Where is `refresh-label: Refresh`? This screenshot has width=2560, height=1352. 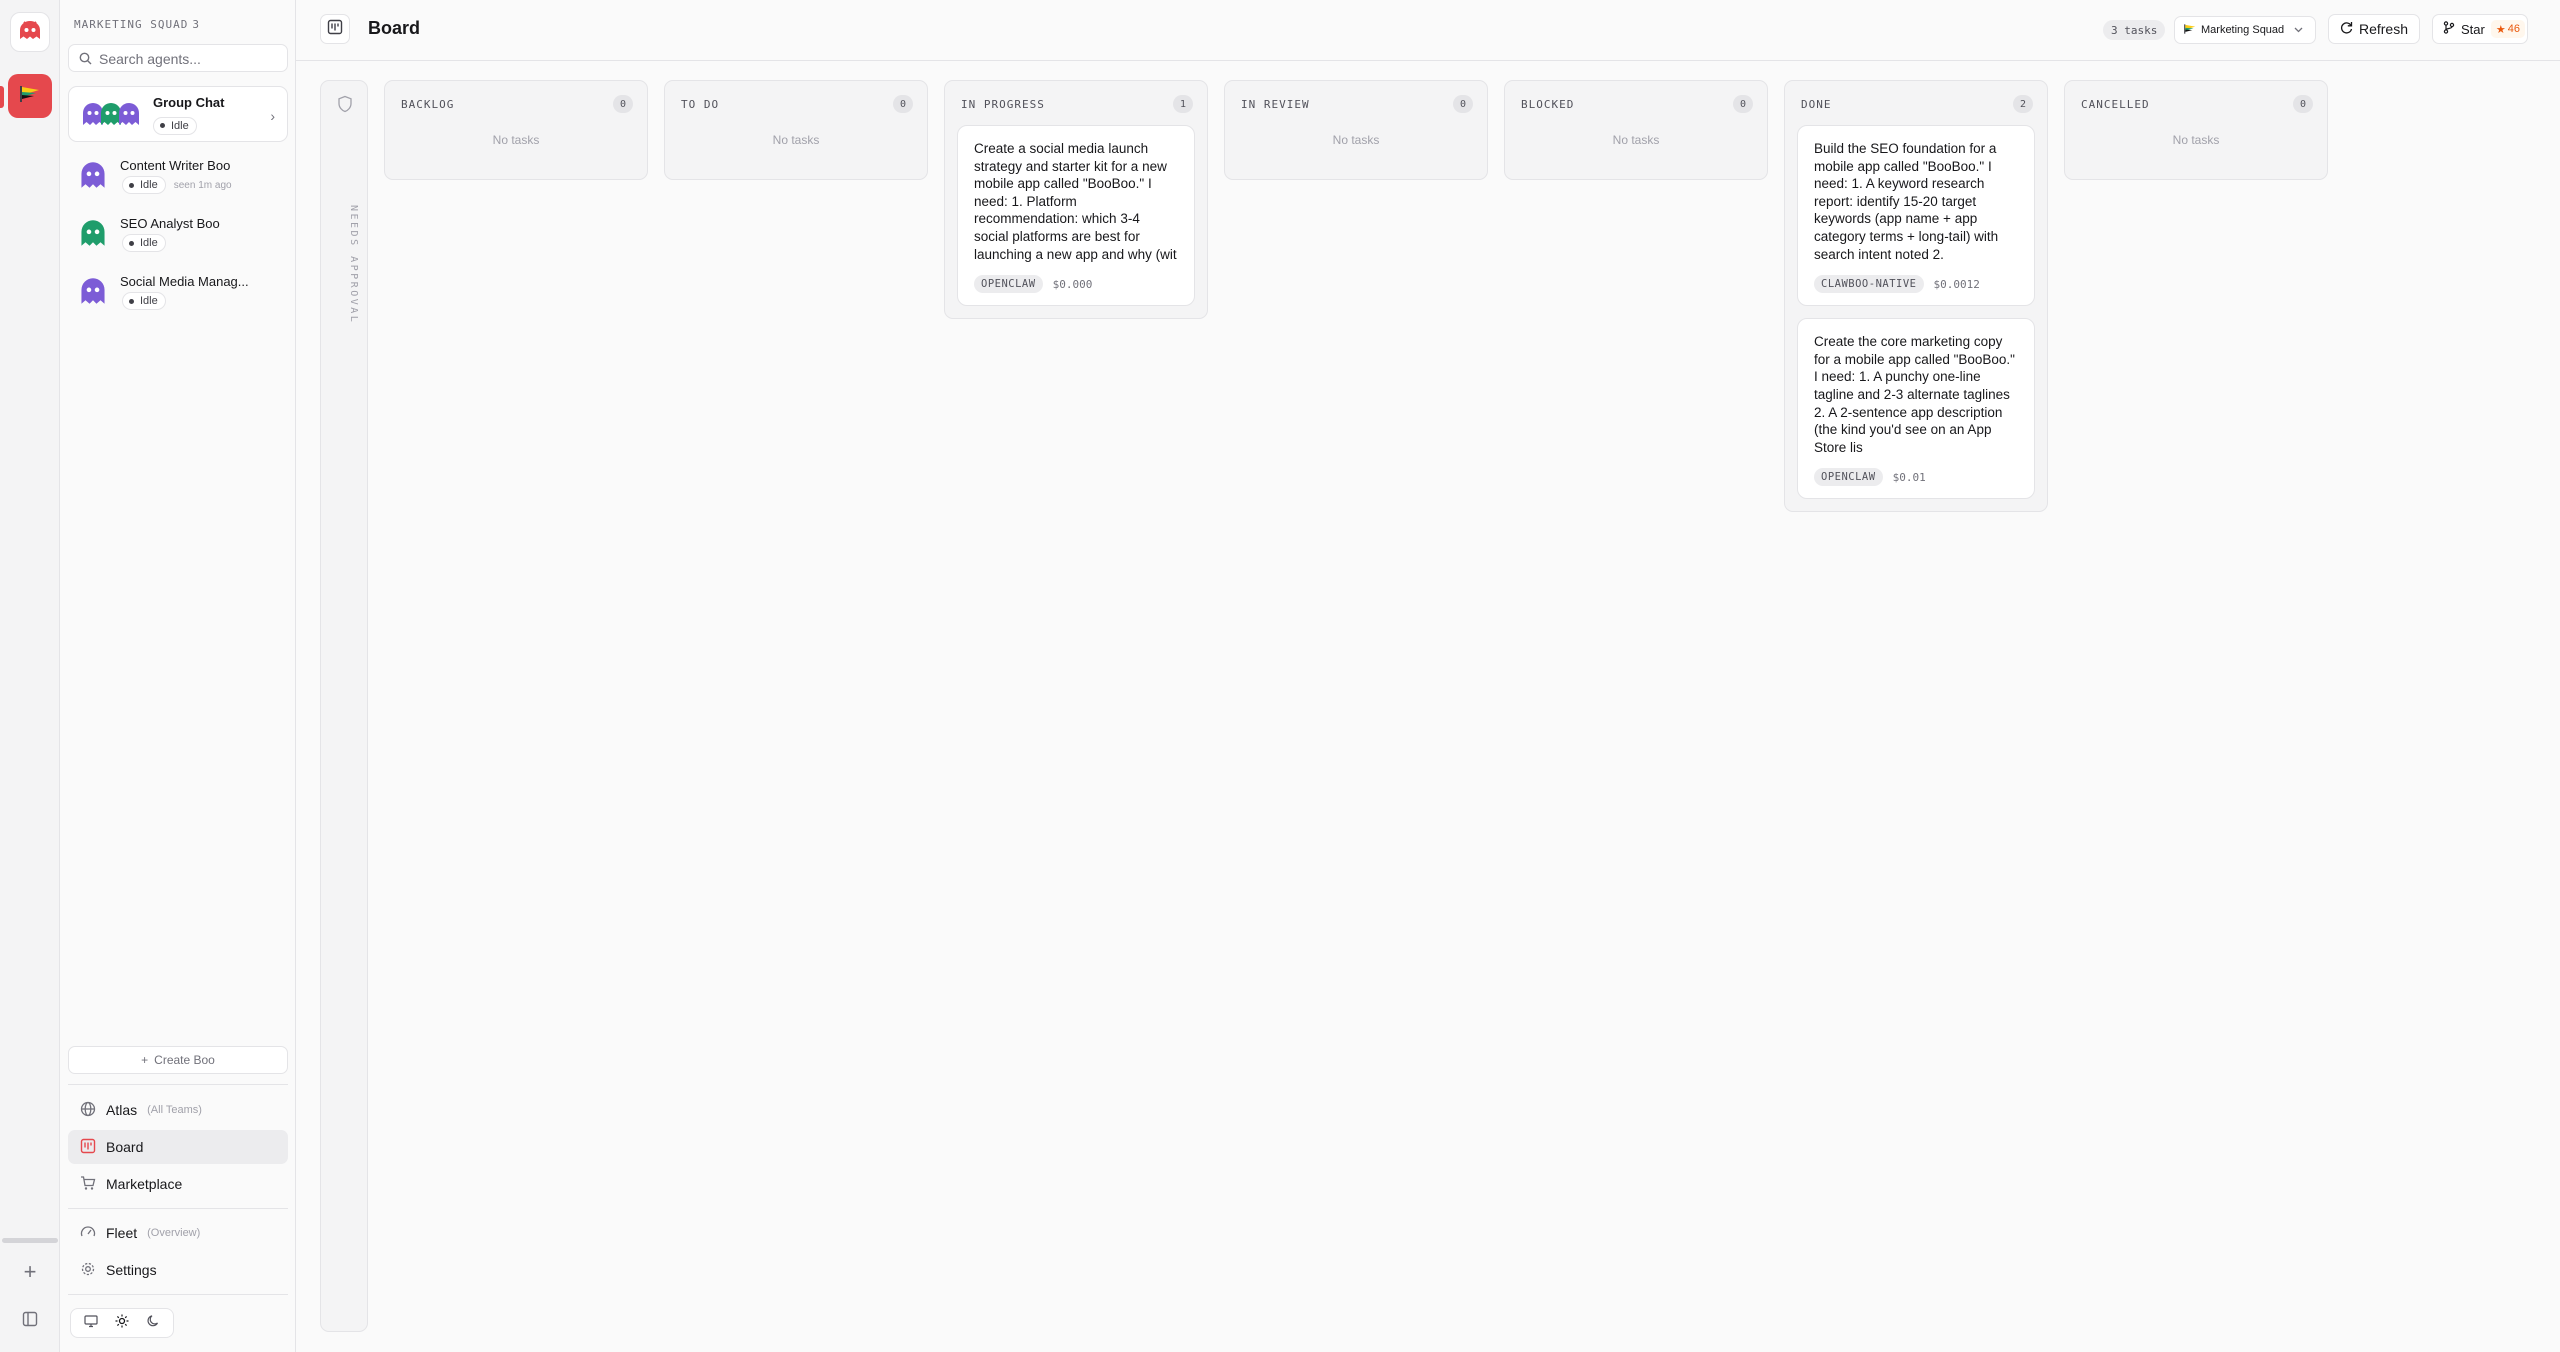 refresh-label: Refresh is located at coordinates (2383, 29).